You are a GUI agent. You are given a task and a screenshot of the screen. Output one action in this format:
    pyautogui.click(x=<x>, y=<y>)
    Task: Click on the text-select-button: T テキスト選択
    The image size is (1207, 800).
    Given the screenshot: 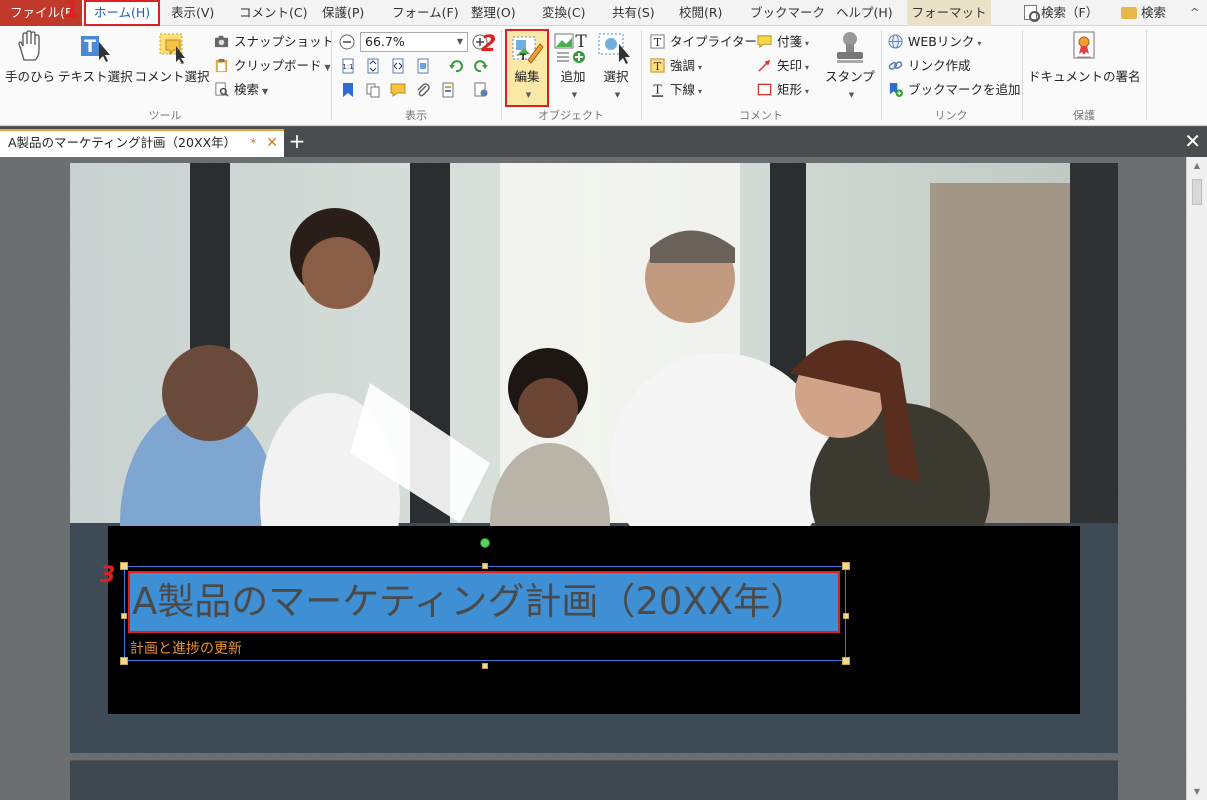 What is the action you would take?
    pyautogui.click(x=95, y=57)
    